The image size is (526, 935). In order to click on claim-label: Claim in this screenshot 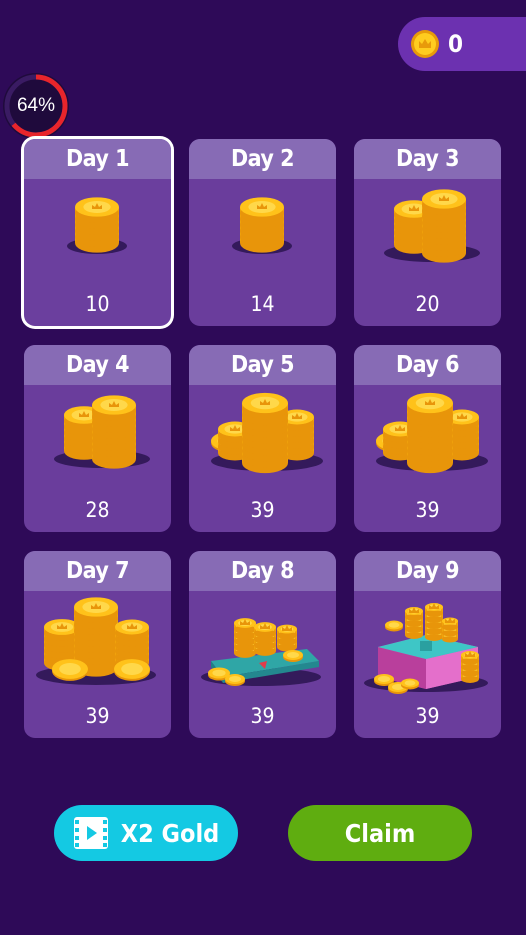, I will do `click(380, 833)`.